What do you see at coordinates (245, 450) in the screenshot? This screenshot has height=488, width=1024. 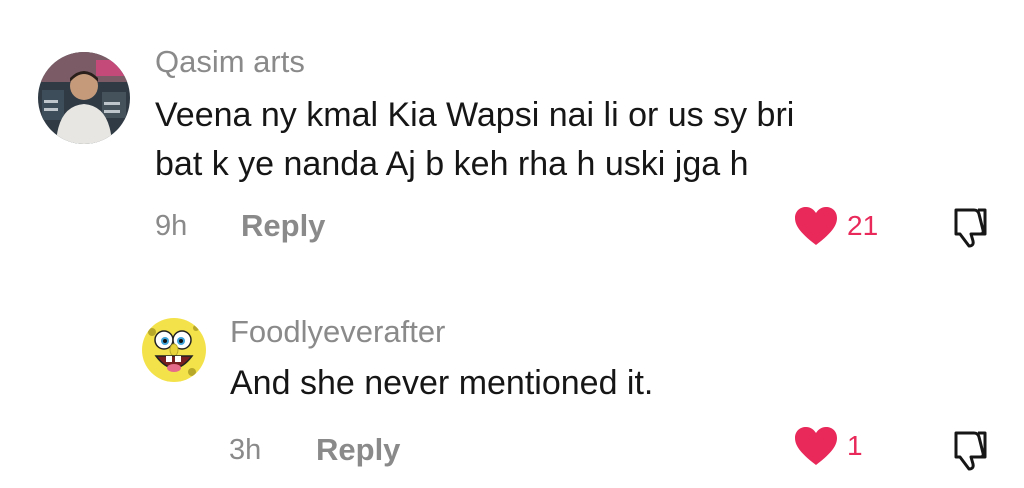 I see `timestamp: 3h` at bounding box center [245, 450].